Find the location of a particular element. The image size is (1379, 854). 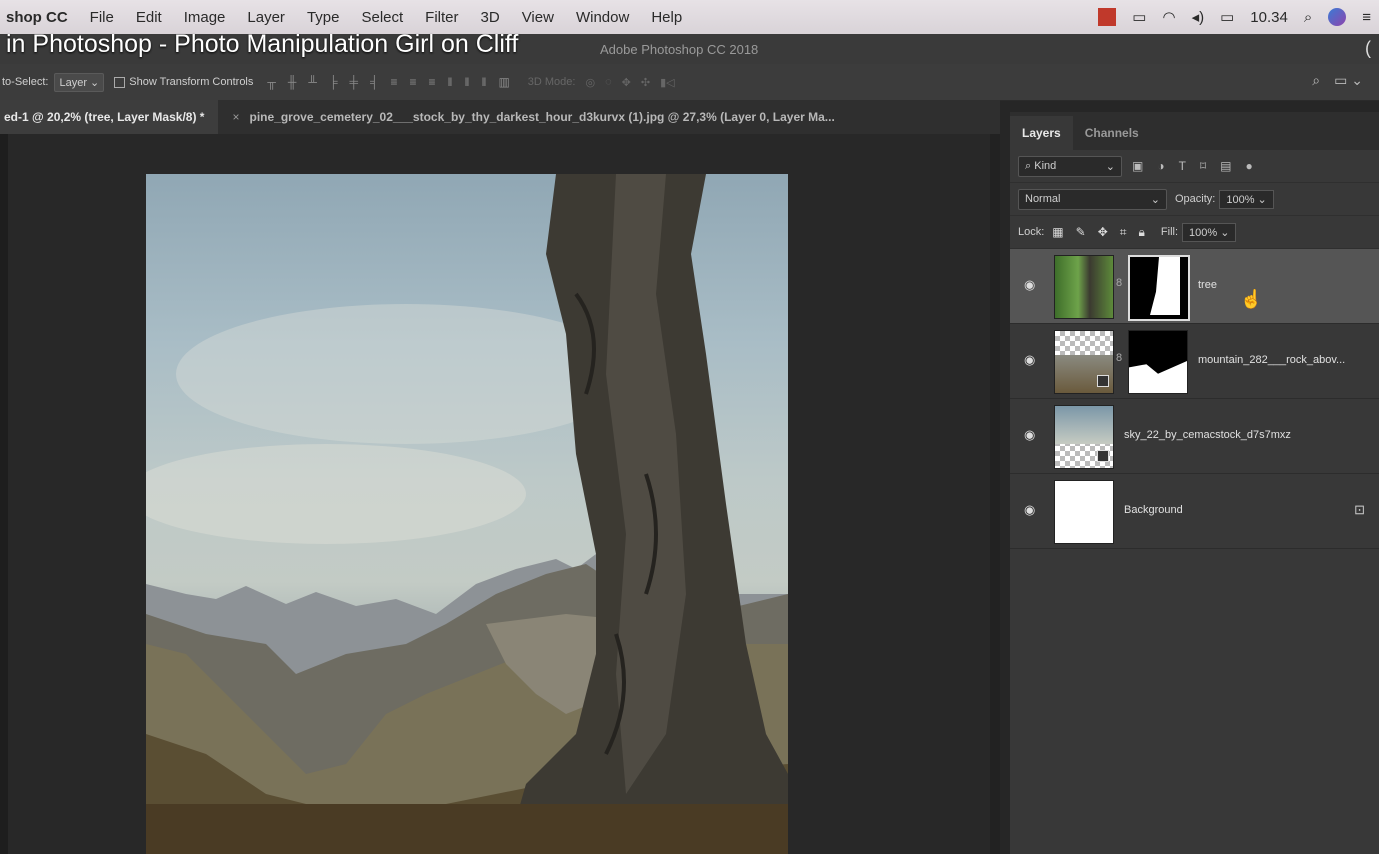

lock-paint-icon: ✎ is located at coordinates (1081, 232).